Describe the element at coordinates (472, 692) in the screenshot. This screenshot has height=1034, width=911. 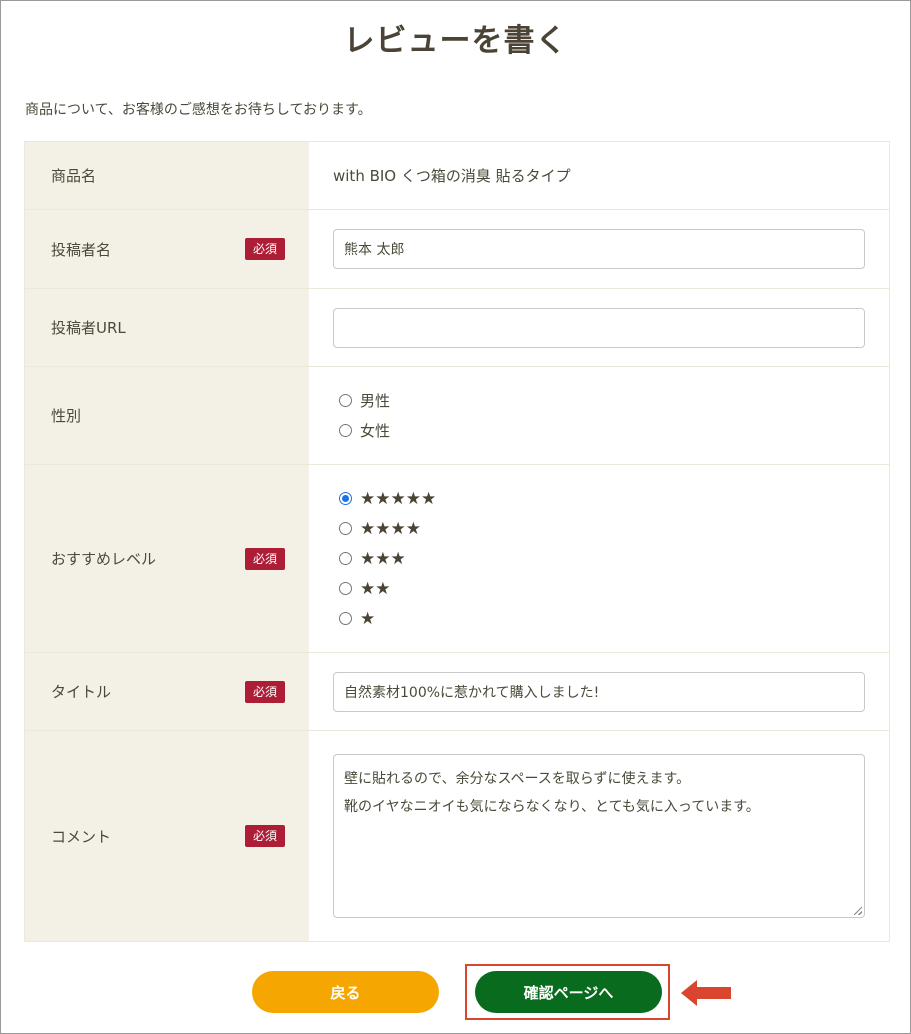
I see `title-input-value: 自然素材100%に惹かれて購入しました!` at that location.